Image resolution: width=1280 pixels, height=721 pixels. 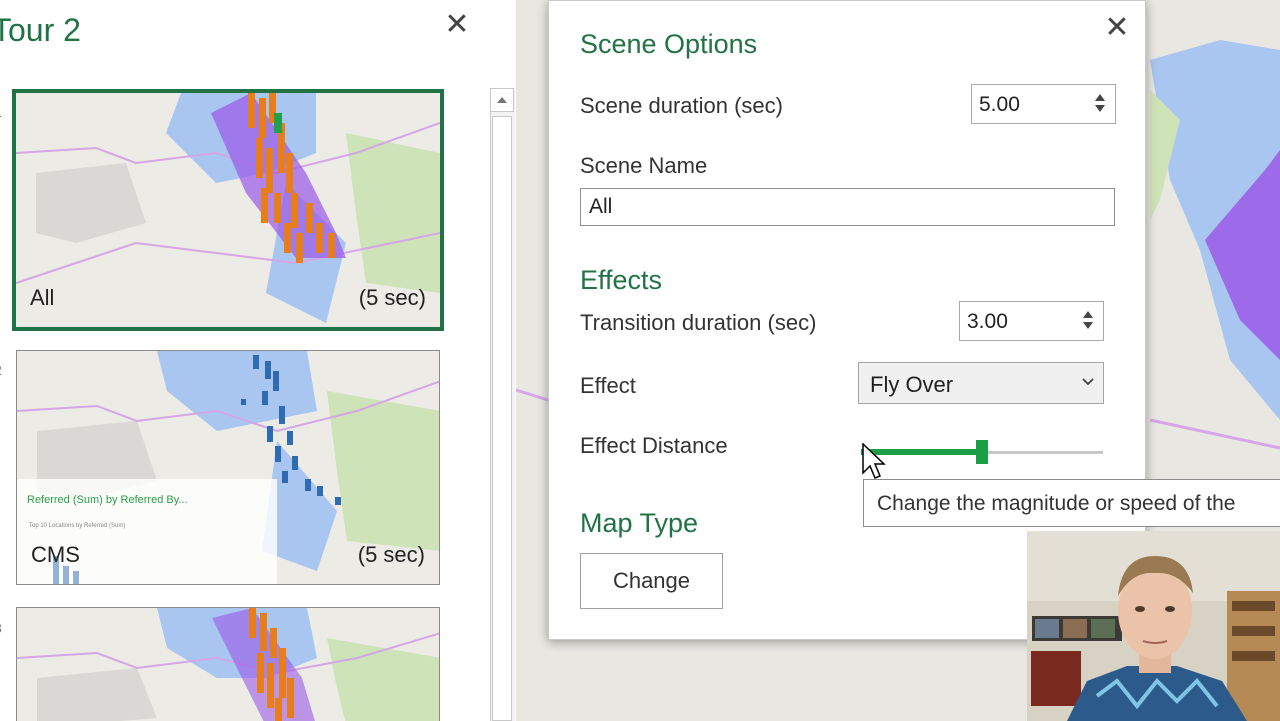 I want to click on presenter-video-image, so click(x=1153, y=626).